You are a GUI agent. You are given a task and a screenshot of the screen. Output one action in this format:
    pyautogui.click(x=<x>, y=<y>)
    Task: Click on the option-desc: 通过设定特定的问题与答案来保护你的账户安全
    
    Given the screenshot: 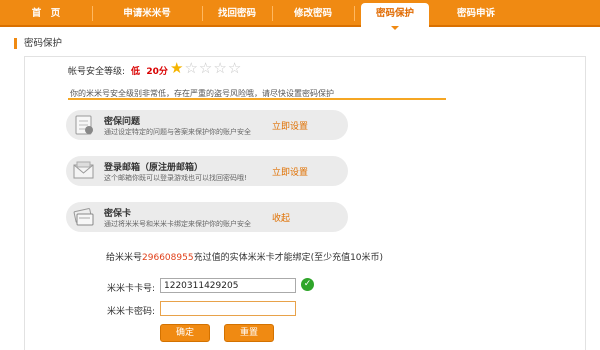 What is the action you would take?
    pyautogui.click(x=177, y=132)
    